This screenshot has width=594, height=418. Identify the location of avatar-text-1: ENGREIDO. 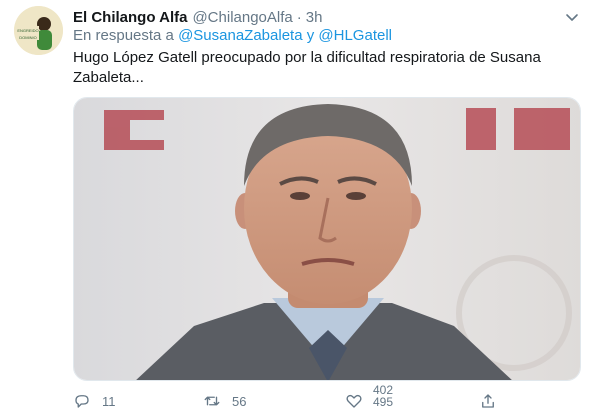
(27, 30).